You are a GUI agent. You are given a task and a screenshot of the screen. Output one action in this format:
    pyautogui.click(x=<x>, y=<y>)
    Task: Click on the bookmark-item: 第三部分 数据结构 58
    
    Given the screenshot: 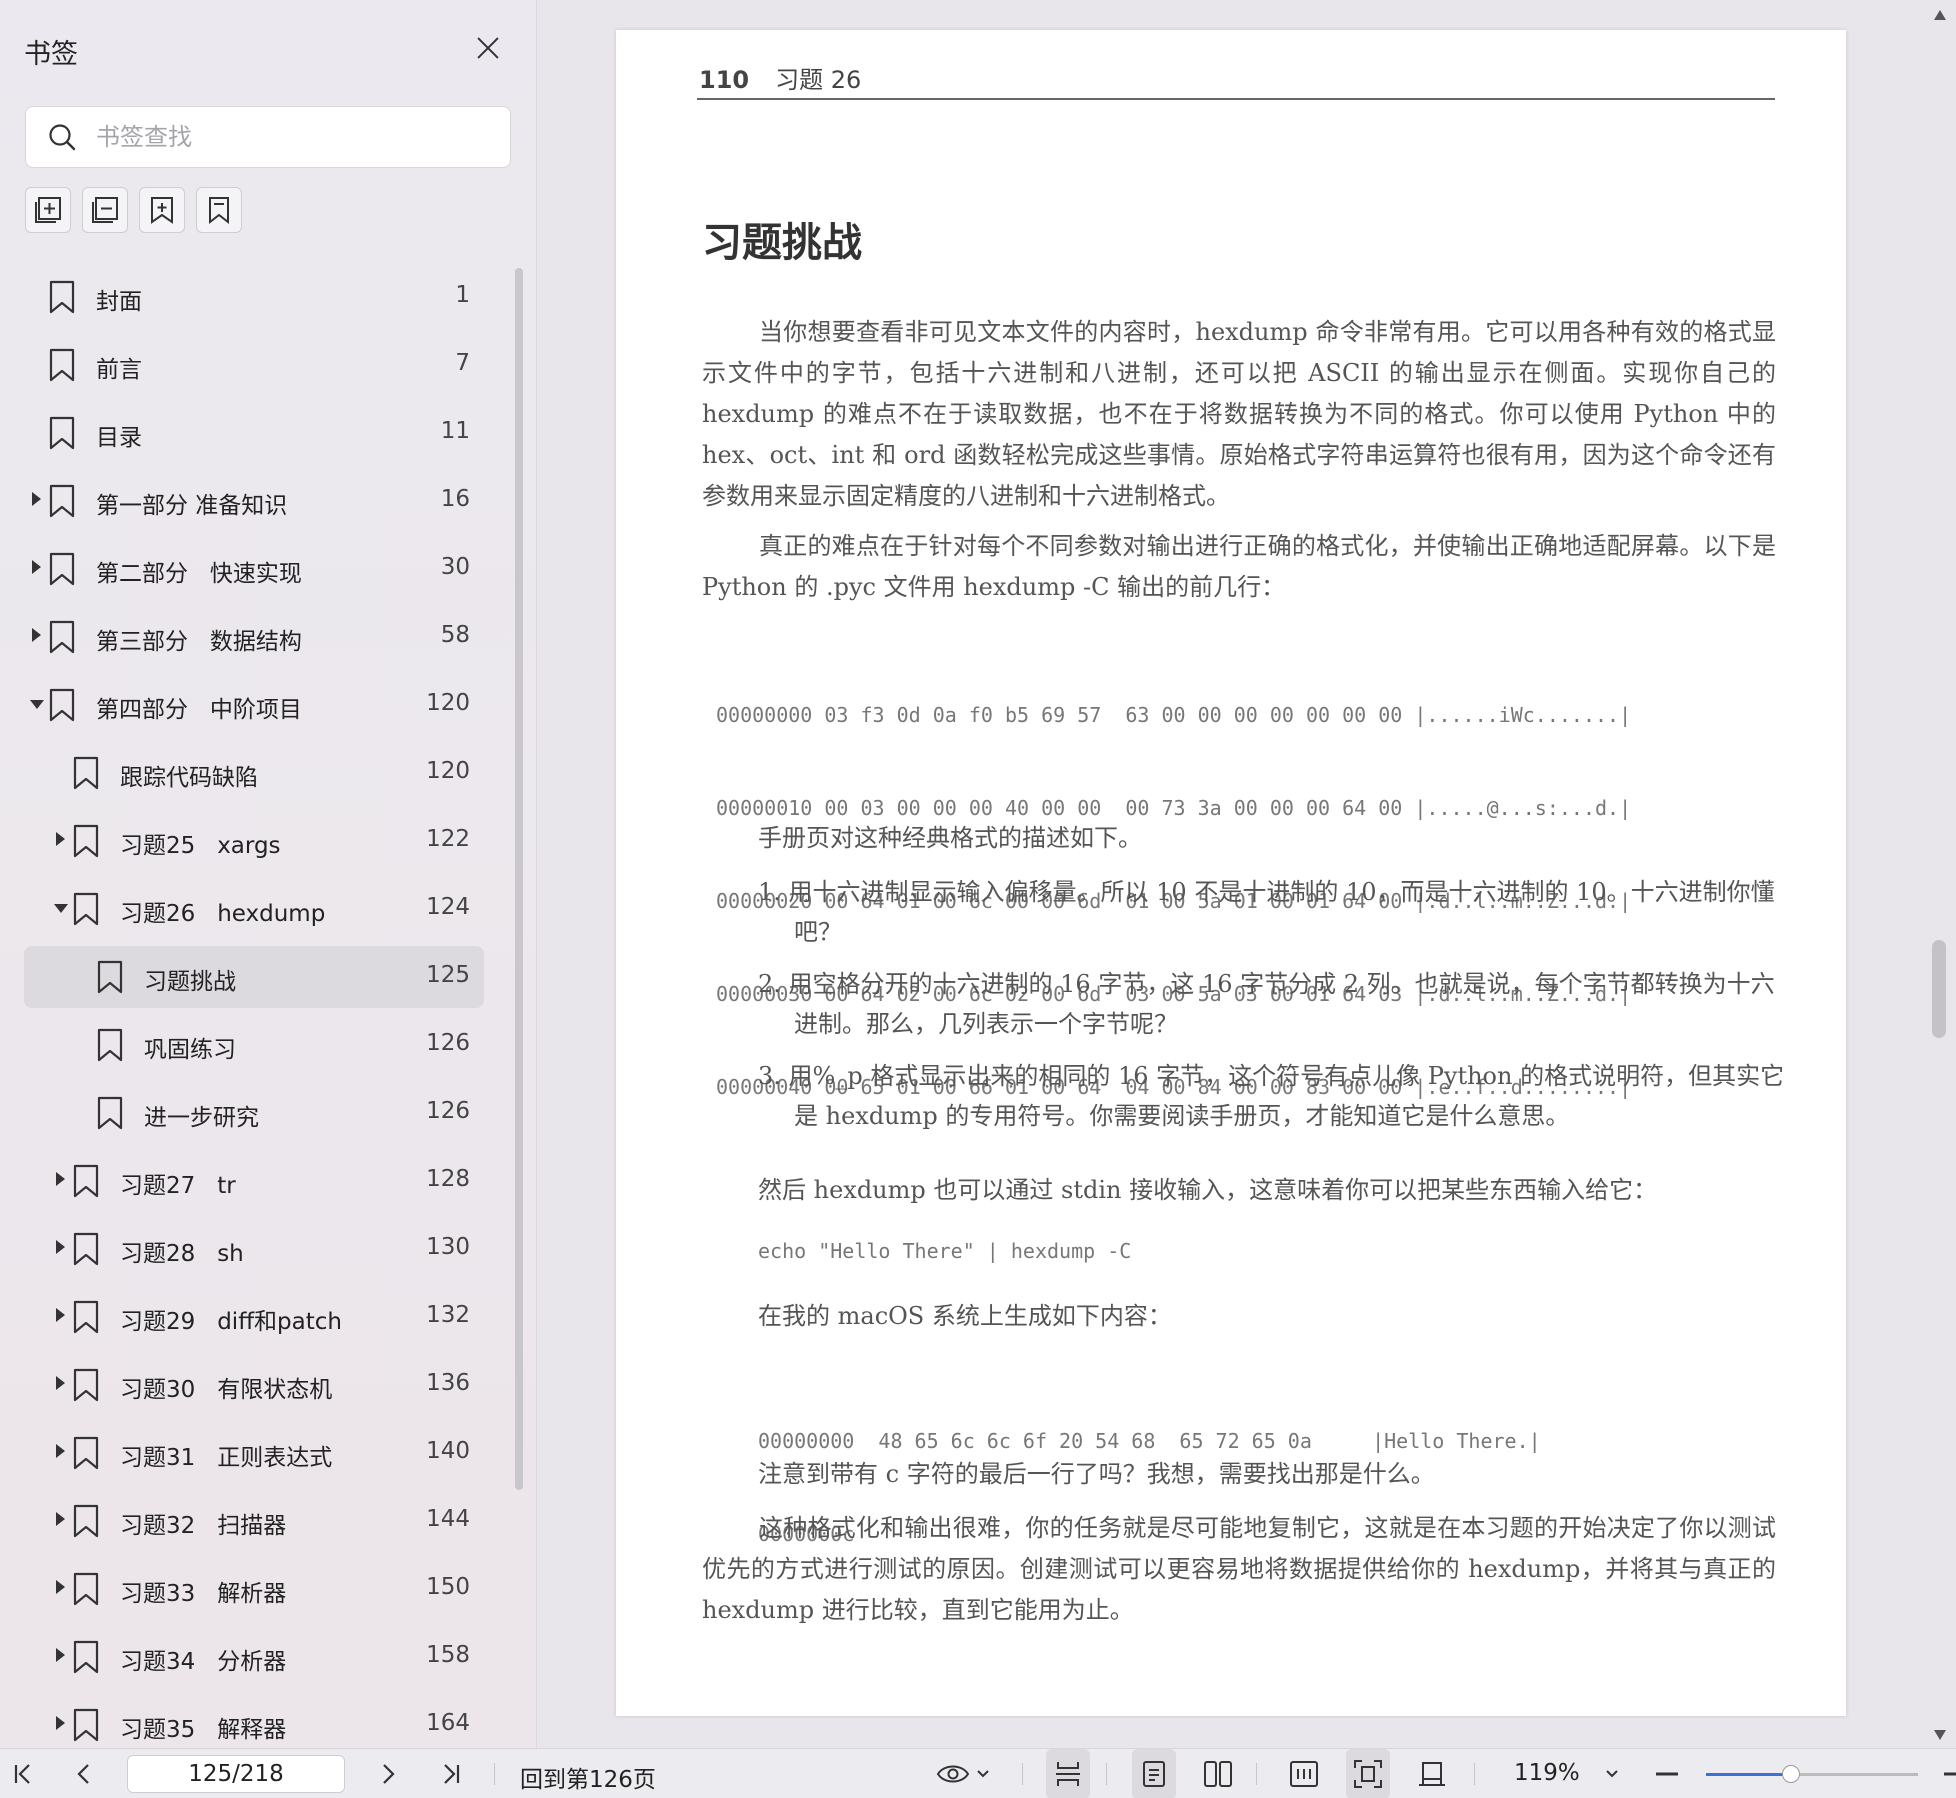 What is the action you would take?
    pyautogui.click(x=255, y=636)
    